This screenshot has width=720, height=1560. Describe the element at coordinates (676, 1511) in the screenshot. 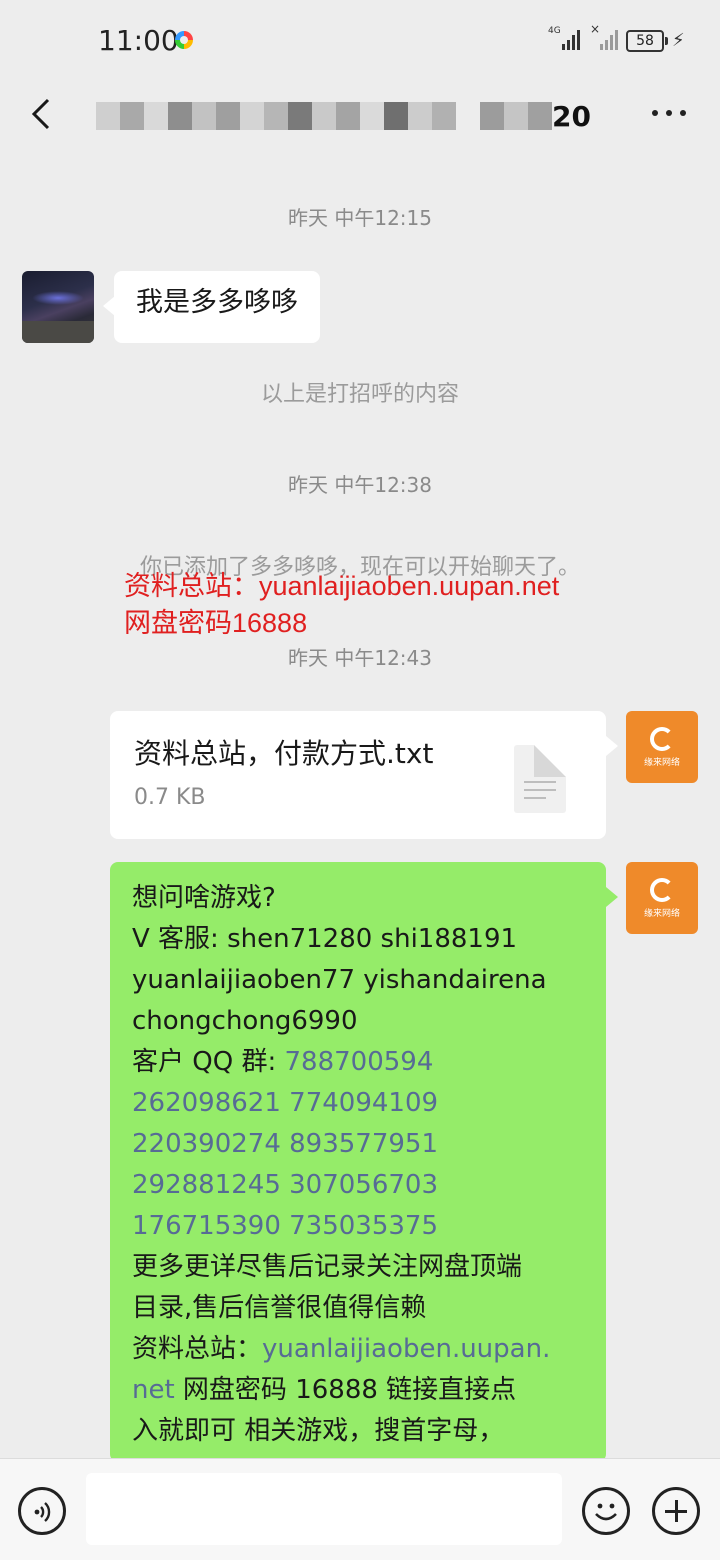

I see `plus-icon` at that location.